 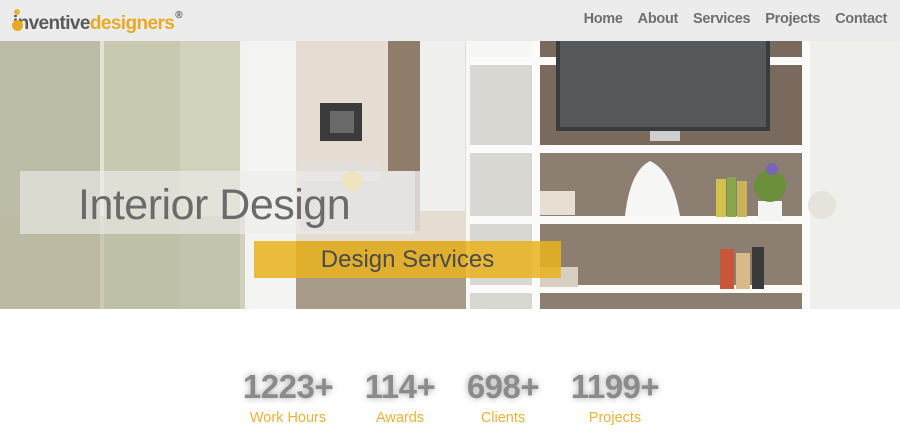 I want to click on hero-subtitle: Design Services, so click(x=407, y=259).